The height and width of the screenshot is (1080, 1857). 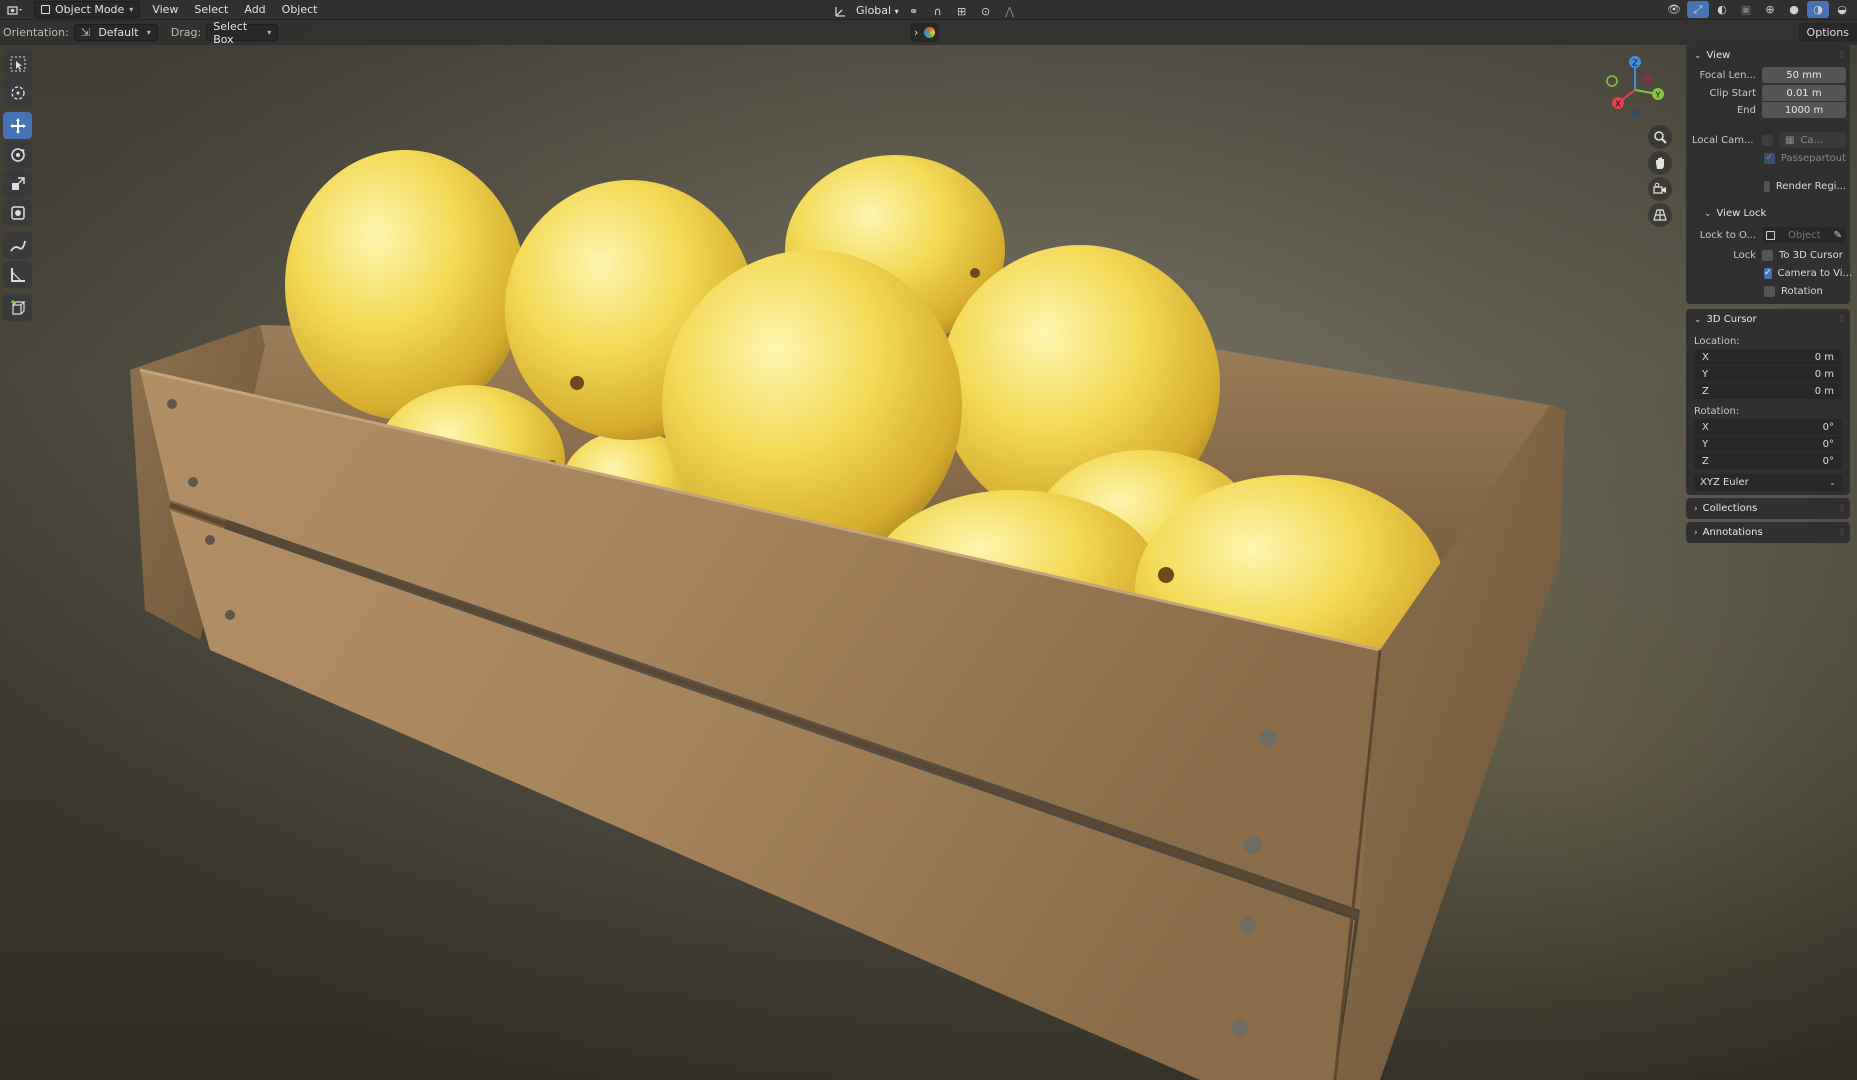 I want to click on axis-x-label: X, so click(x=1705, y=357).